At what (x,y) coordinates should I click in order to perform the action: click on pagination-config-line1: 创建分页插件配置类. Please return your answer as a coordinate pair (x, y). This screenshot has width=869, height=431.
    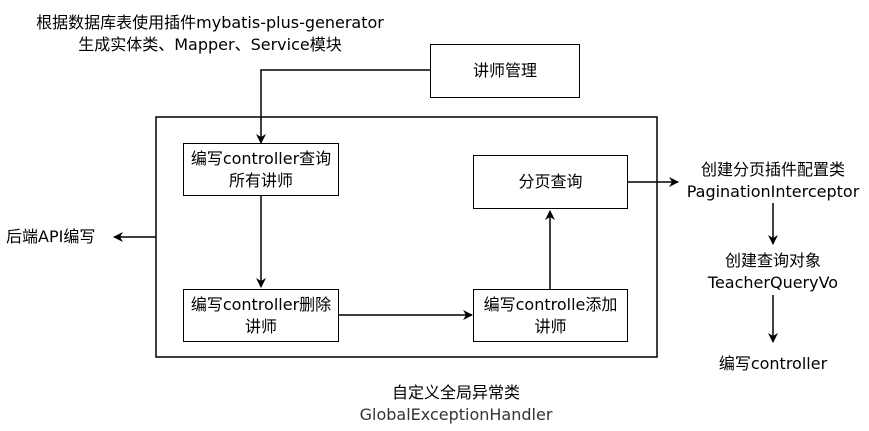
    Looking at the image, I should click on (772, 169).